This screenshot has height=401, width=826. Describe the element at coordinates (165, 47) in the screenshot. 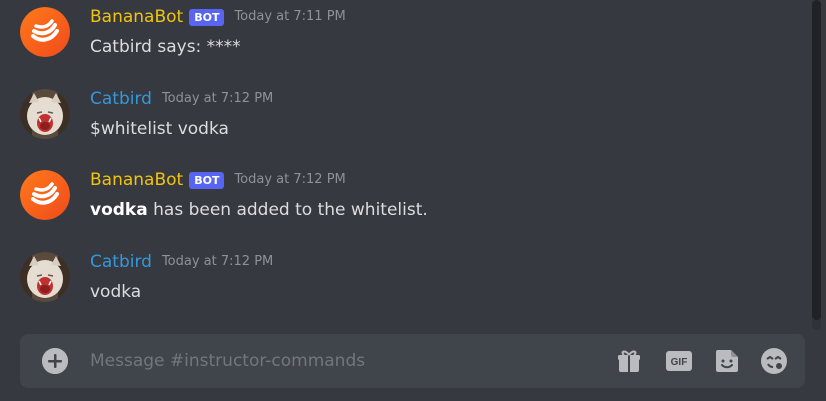

I see `message-content: Catbird says: ****` at that location.